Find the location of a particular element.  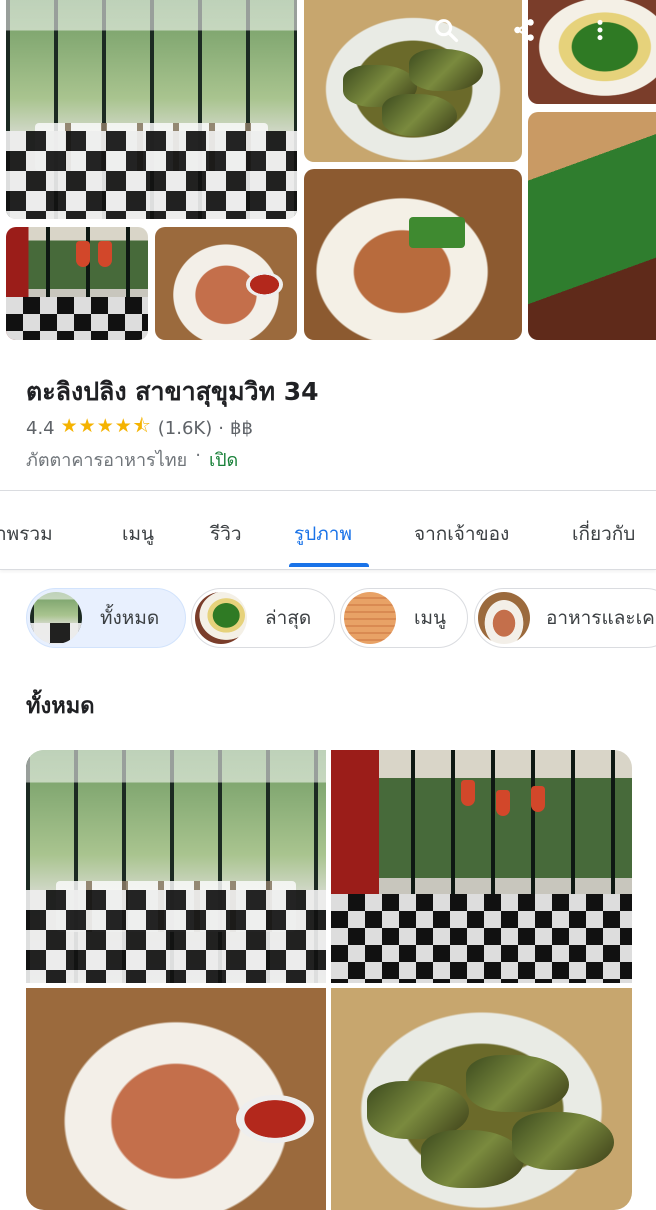

leaf-shape is located at coordinates (437, 232).